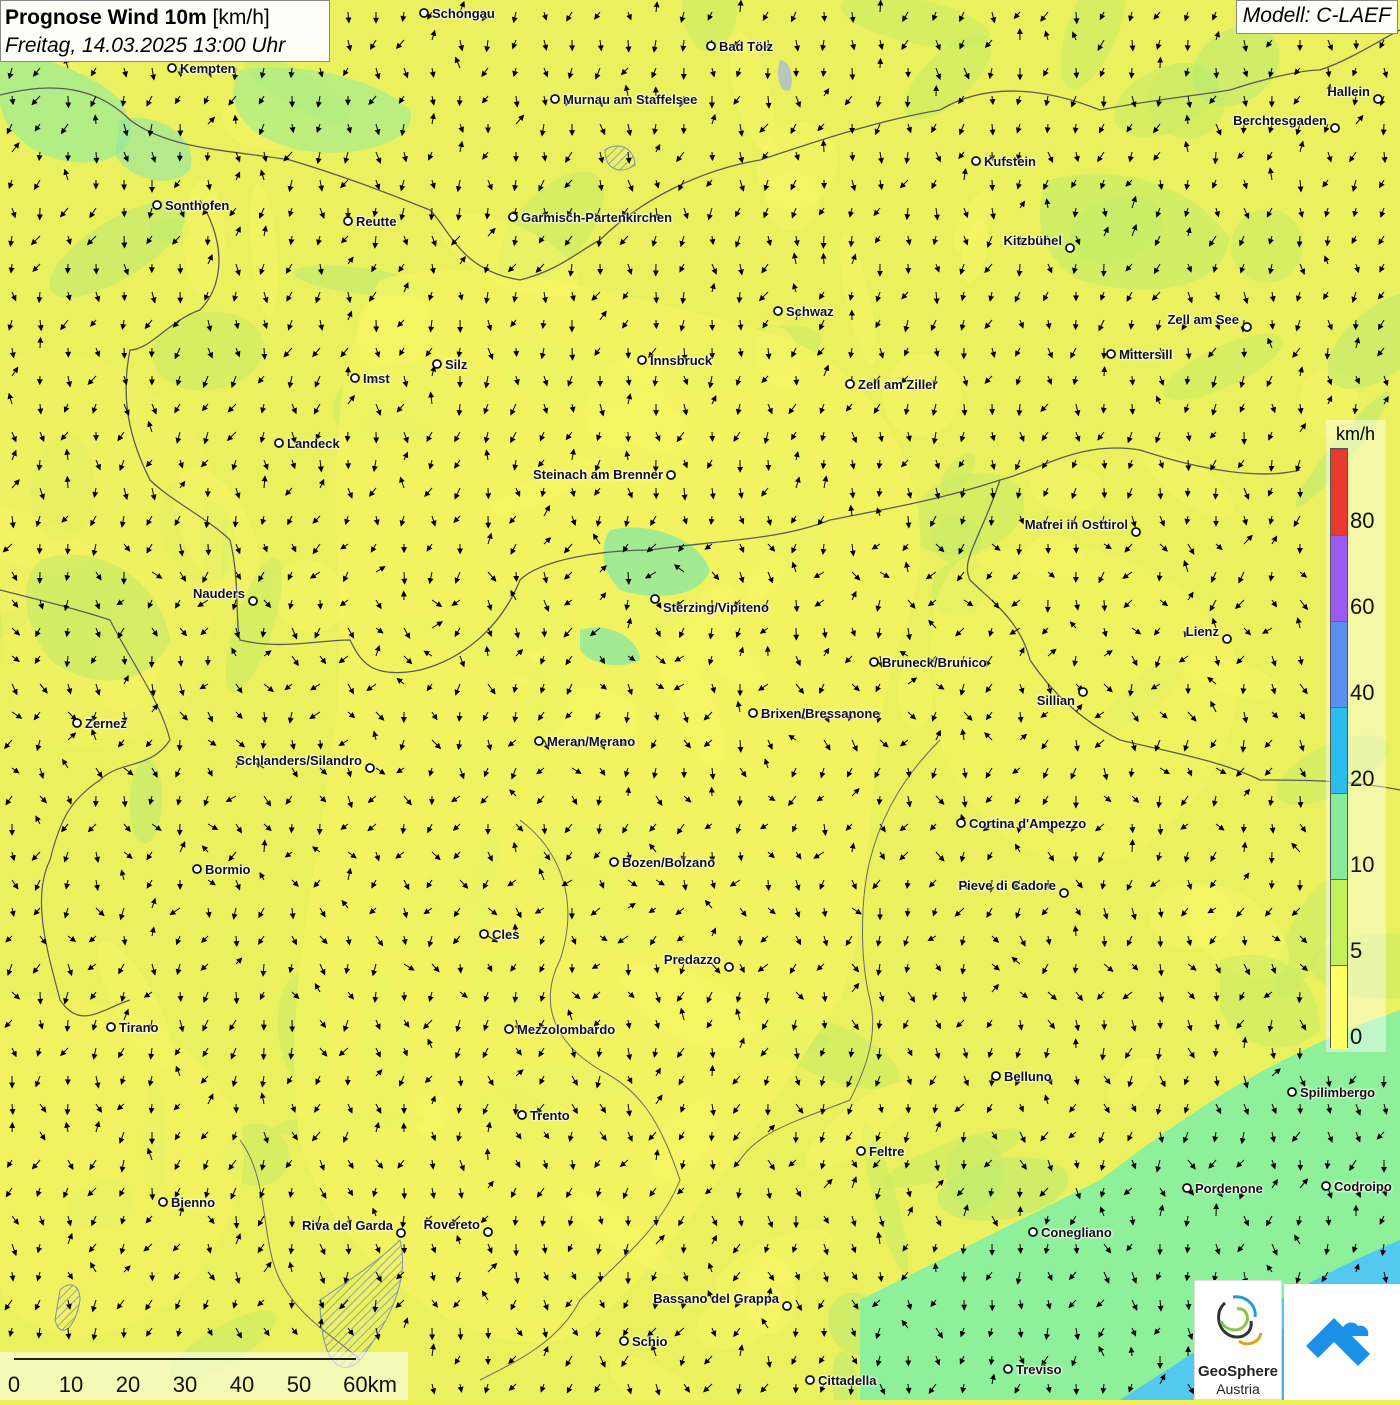 Image resolution: width=1400 pixels, height=1405 pixels. Describe the element at coordinates (204, 1376) in the screenshot. I see `scale-bar: 0 10 20 30 40 50 60km` at that location.